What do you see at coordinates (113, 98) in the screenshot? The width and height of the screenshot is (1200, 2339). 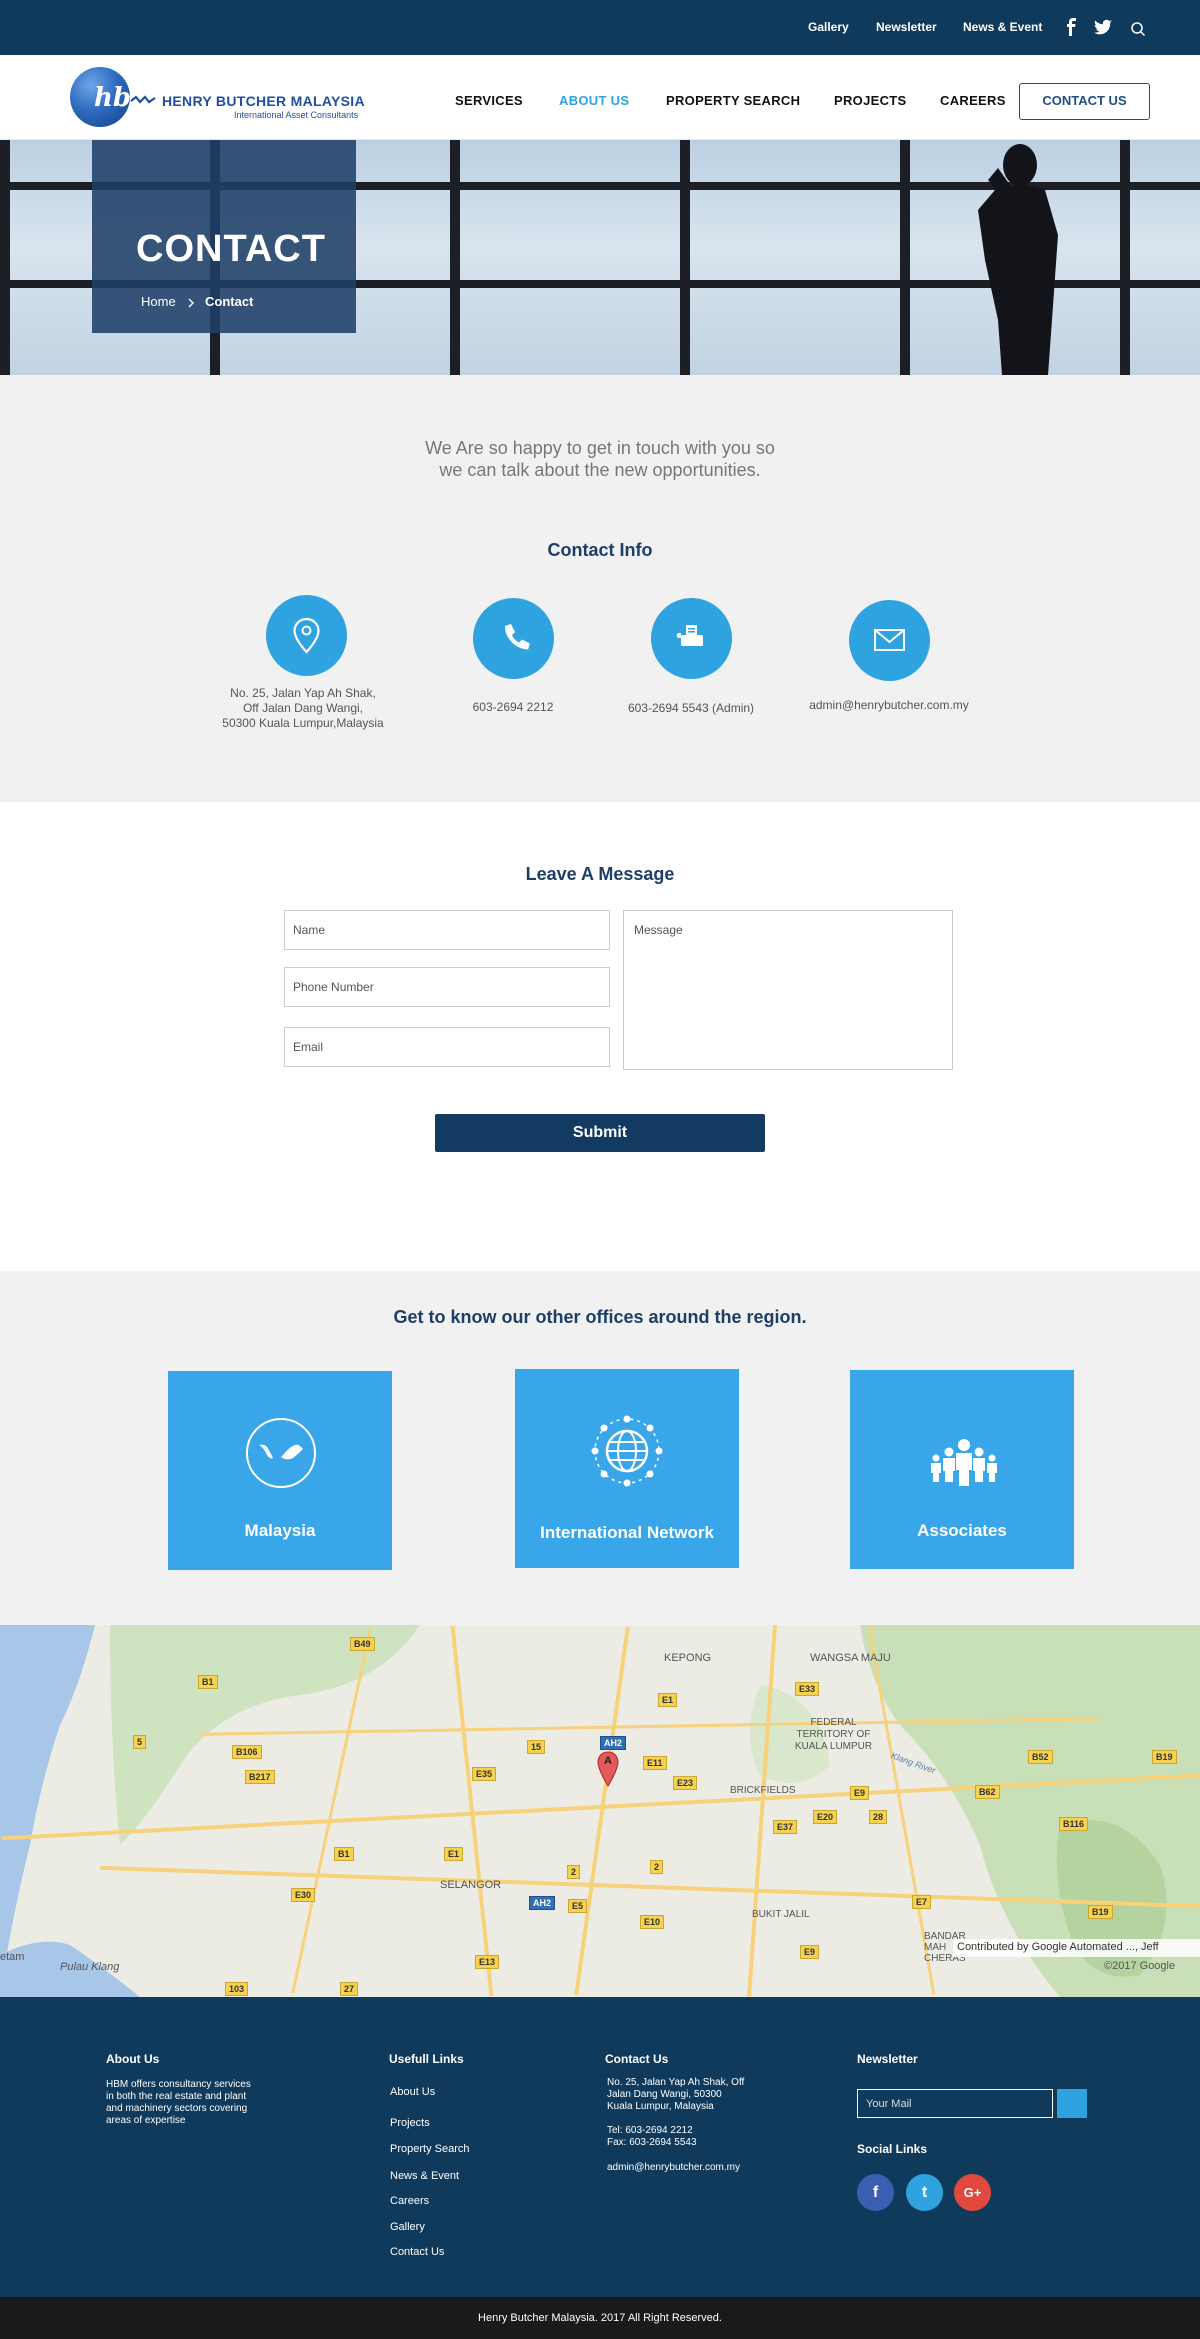 I see `logo-mark: hb` at bounding box center [113, 98].